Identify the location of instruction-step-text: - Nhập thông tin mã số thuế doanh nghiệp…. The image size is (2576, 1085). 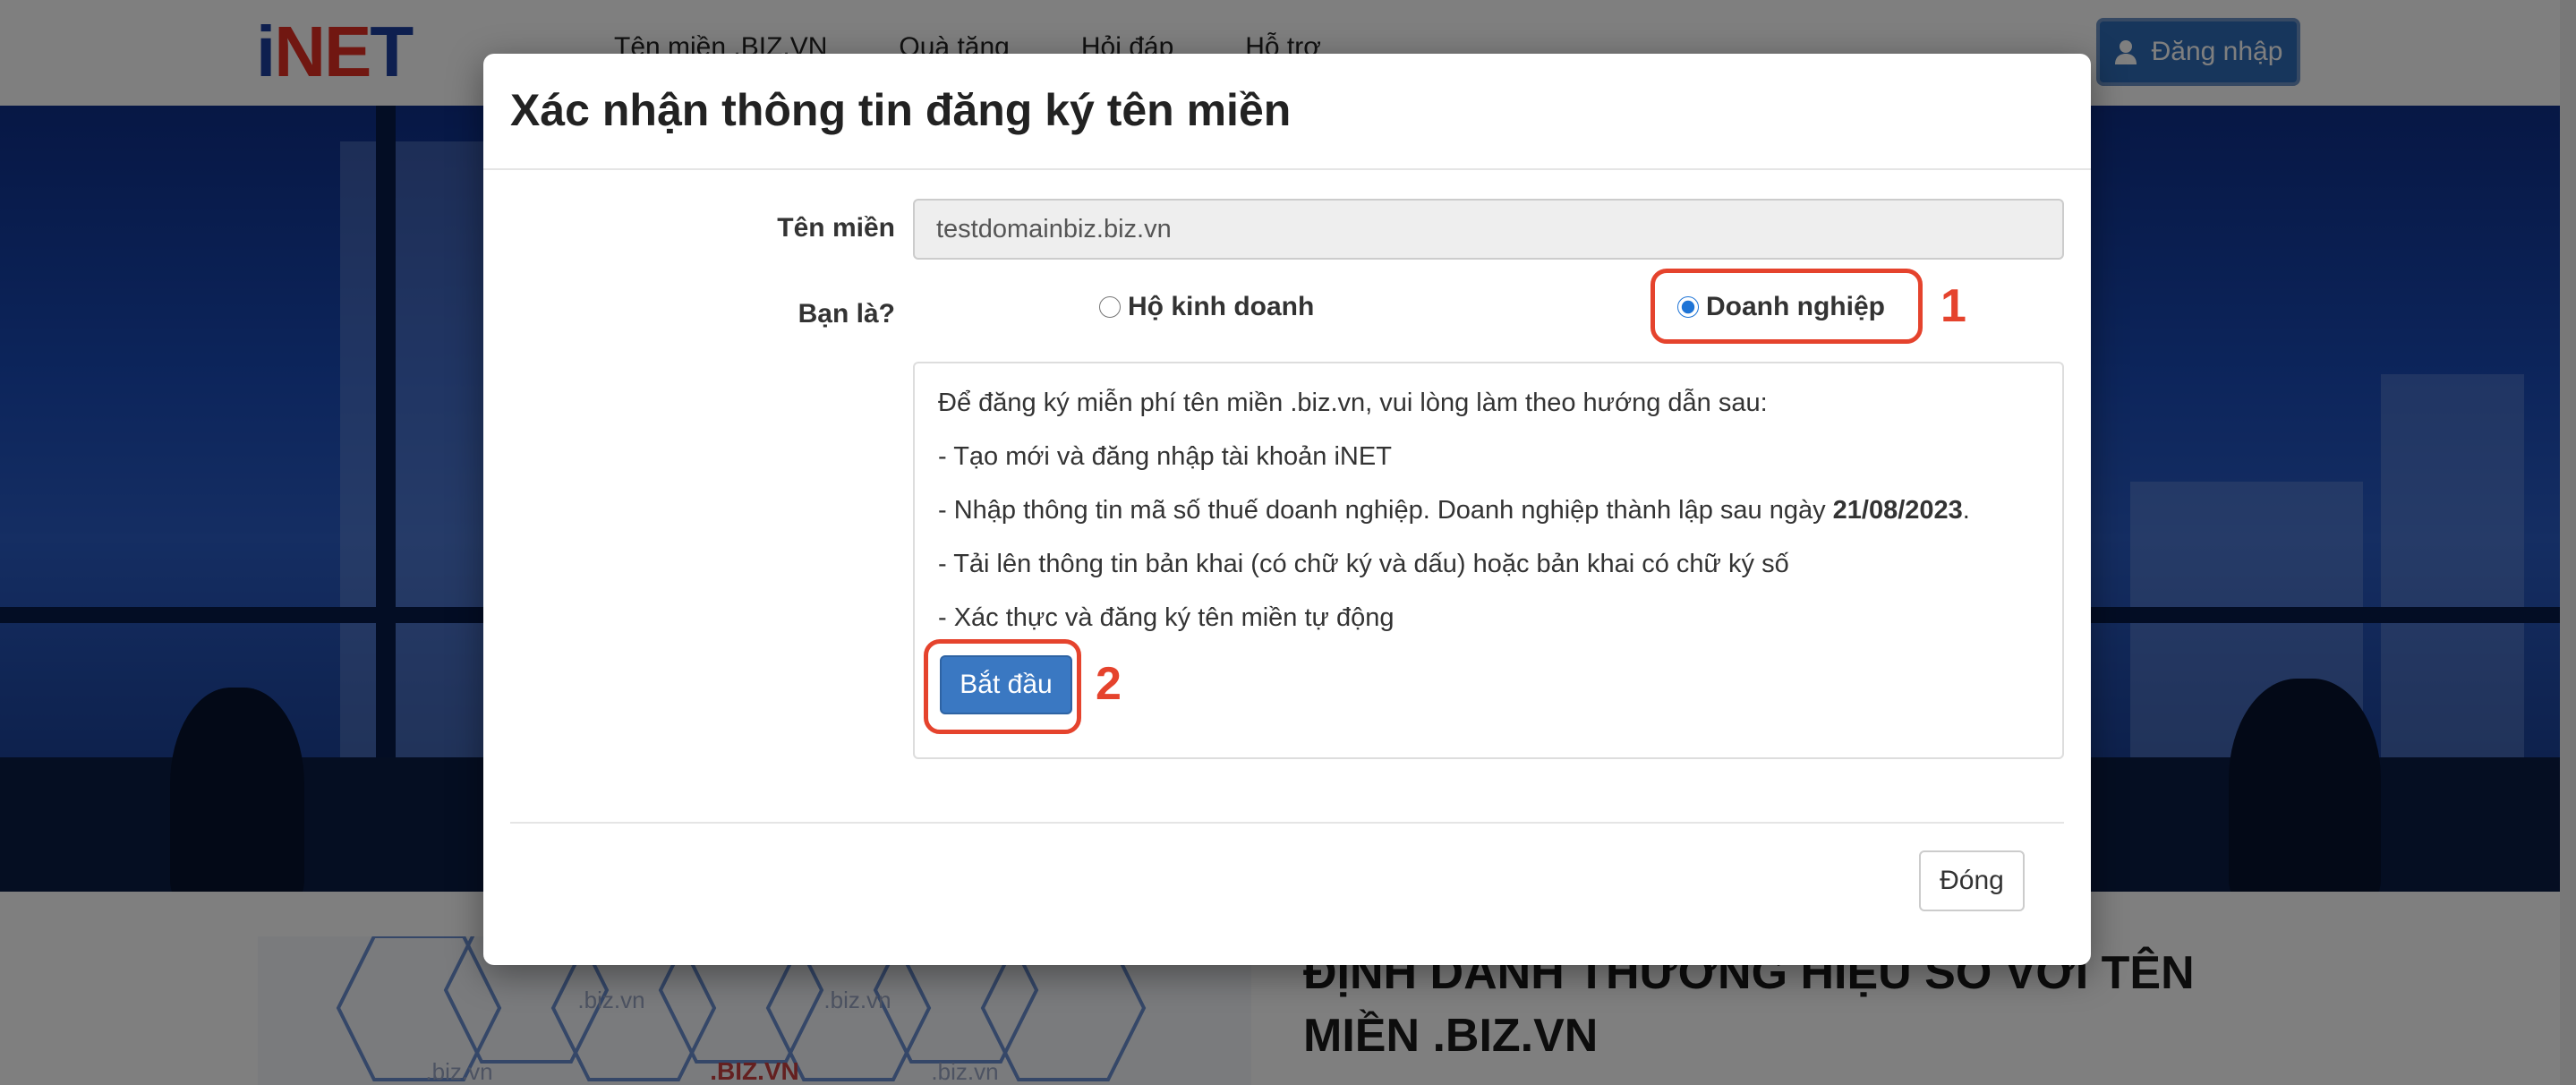
(1385, 511).